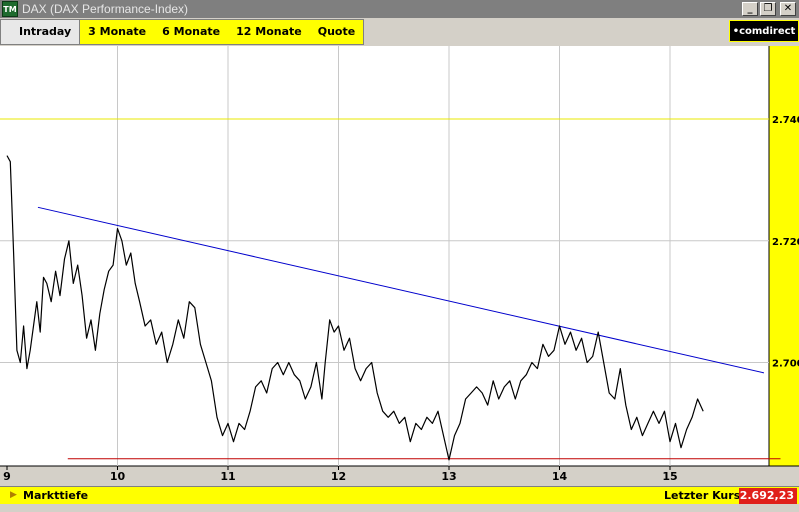  What do you see at coordinates (788, 9) in the screenshot?
I see `close-button: ✕` at bounding box center [788, 9].